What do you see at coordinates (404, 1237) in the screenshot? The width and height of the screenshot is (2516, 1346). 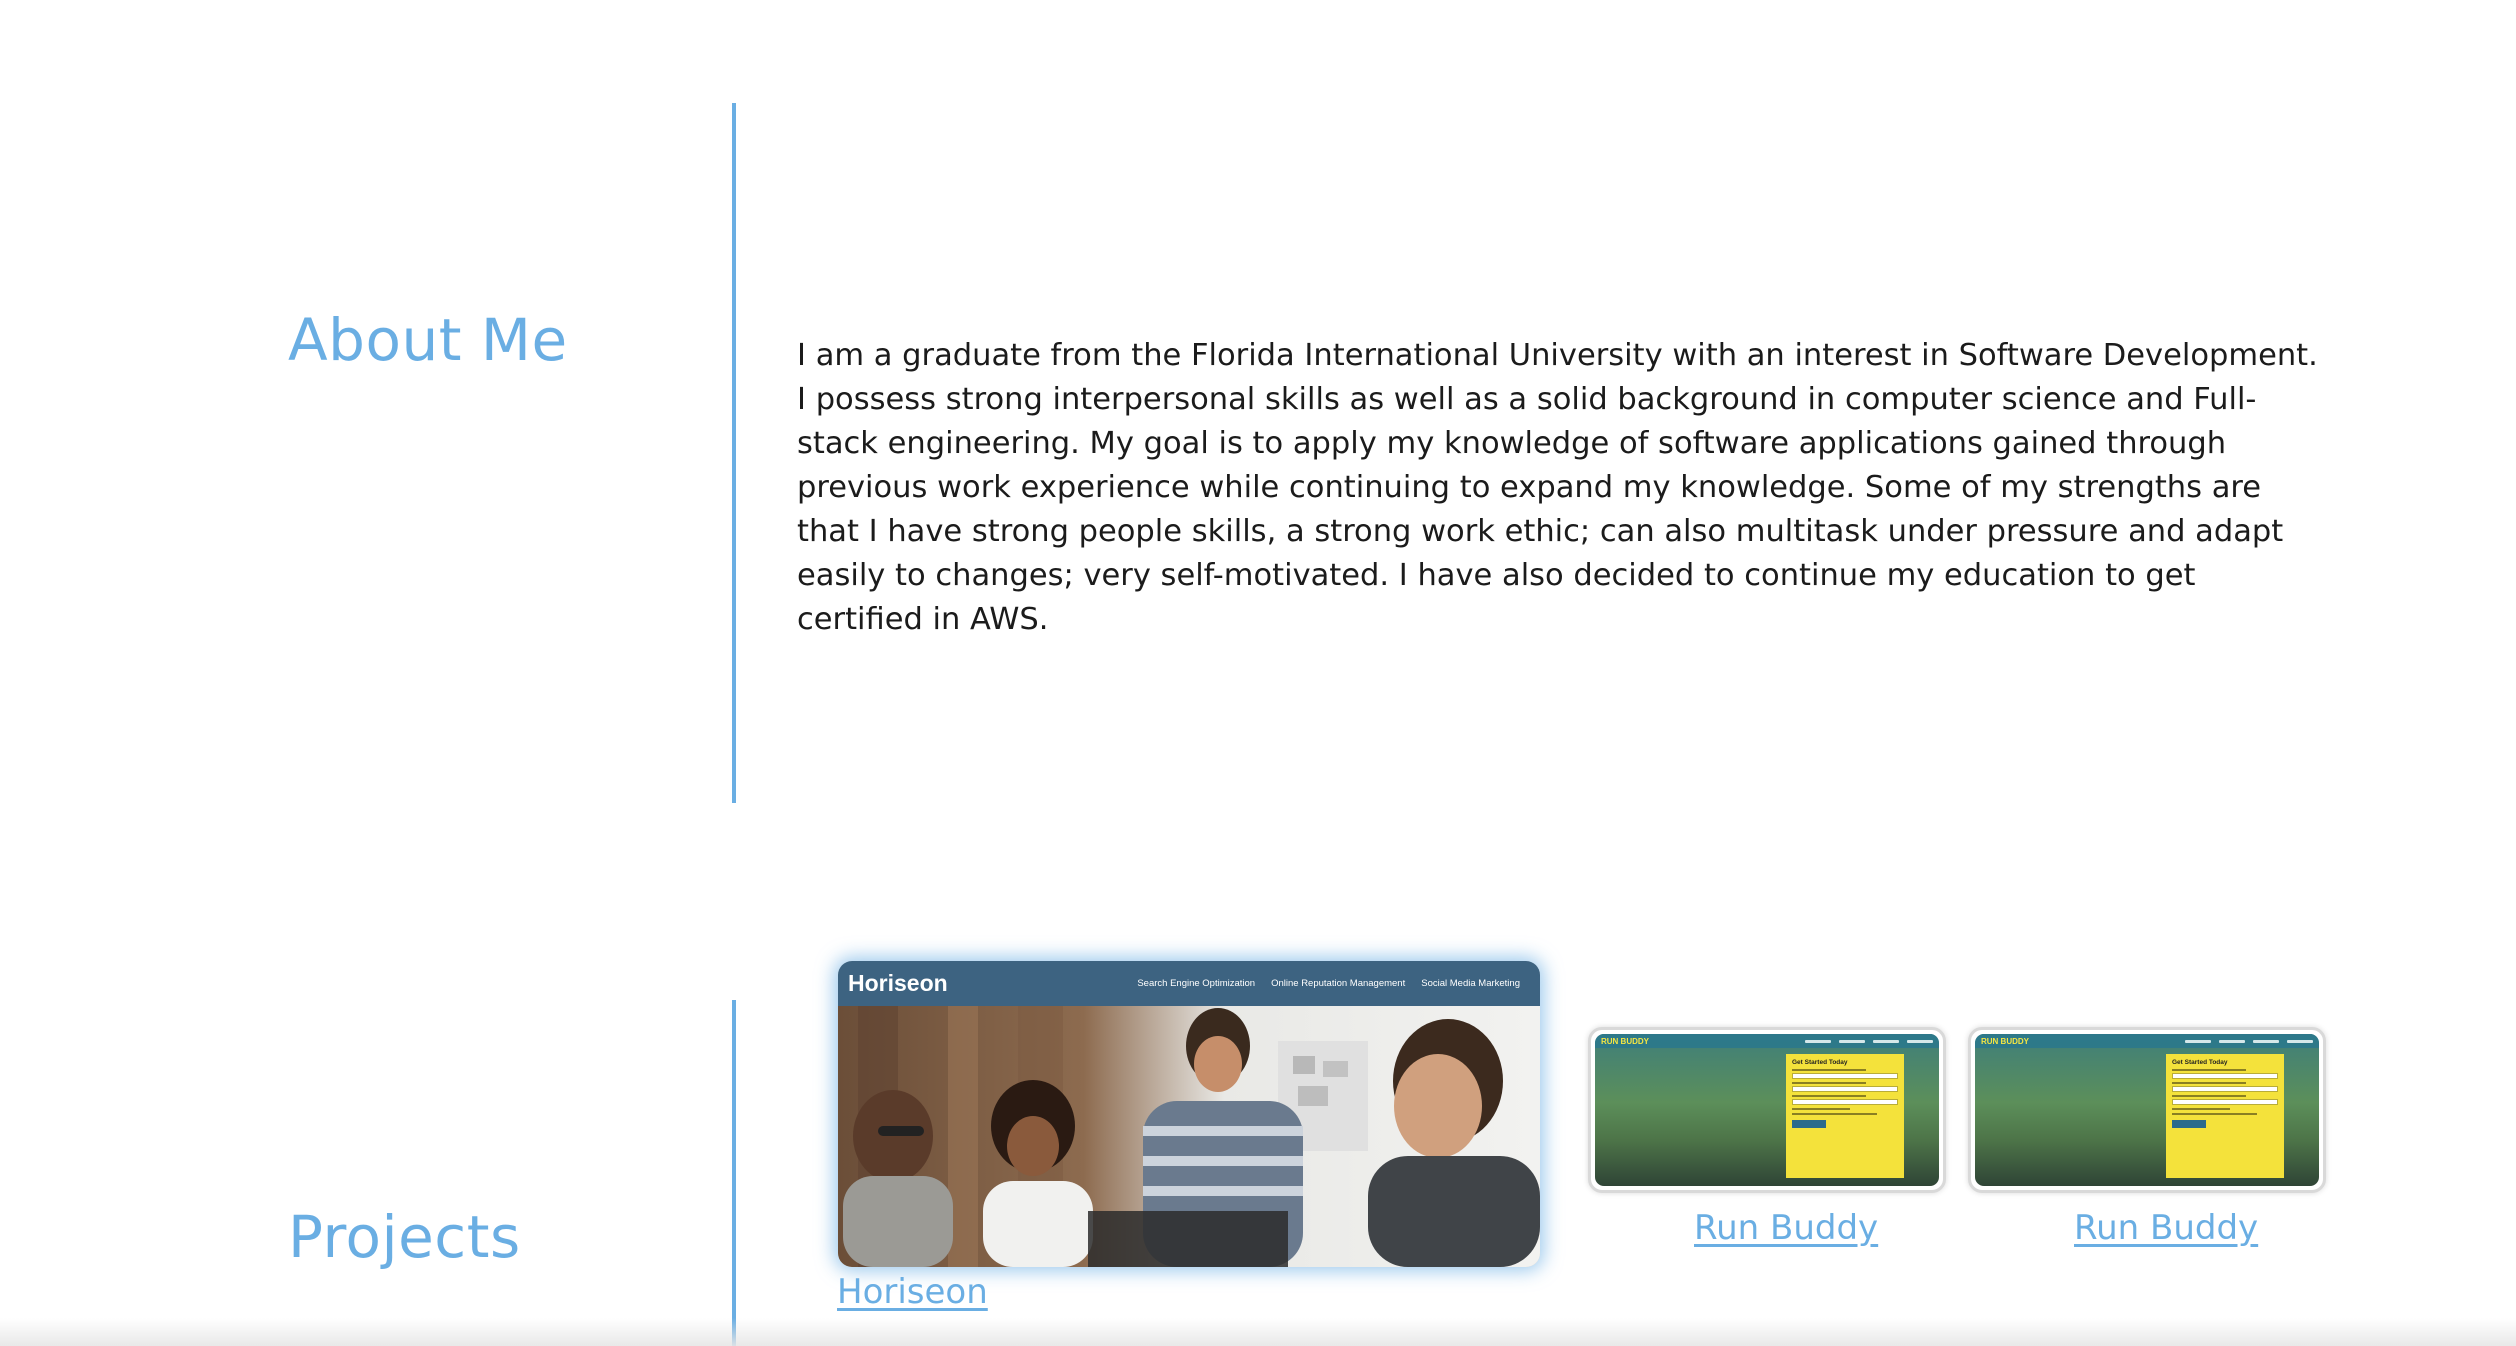 I see `projects-heading: Projects` at bounding box center [404, 1237].